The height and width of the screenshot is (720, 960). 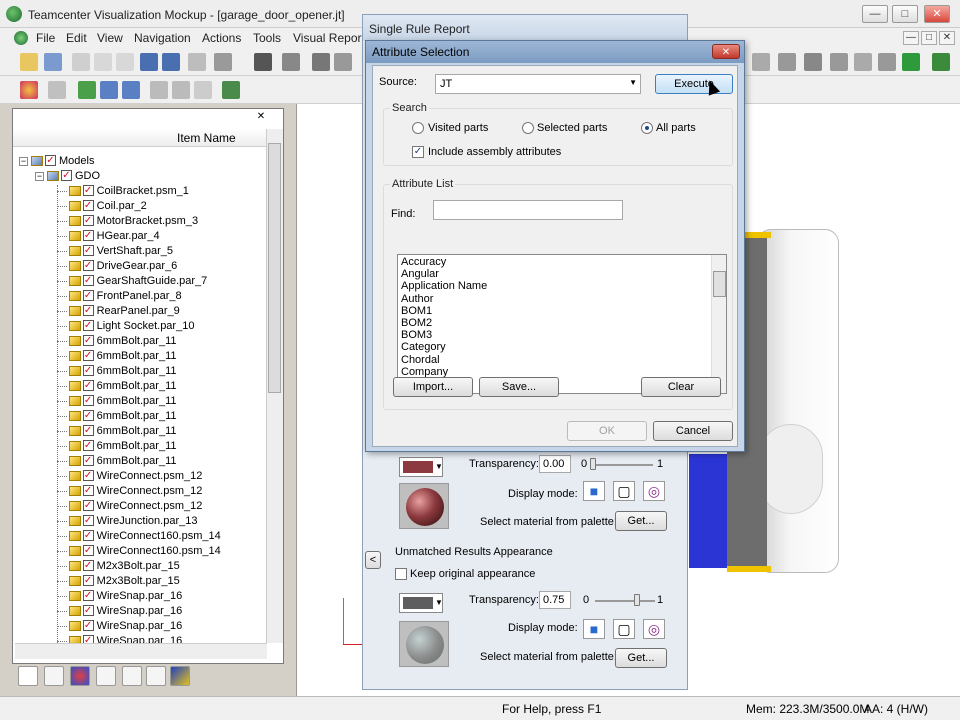 I want to click on find-icon, so click(x=181, y=90).